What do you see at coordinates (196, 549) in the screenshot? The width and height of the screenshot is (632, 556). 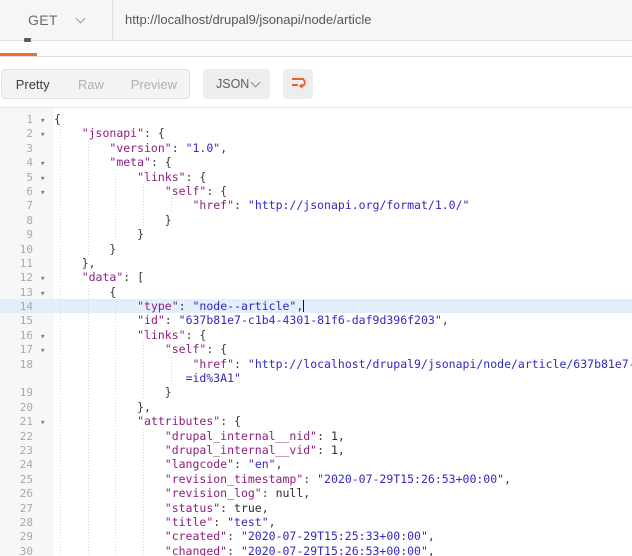 I see `json-token: "changed"` at bounding box center [196, 549].